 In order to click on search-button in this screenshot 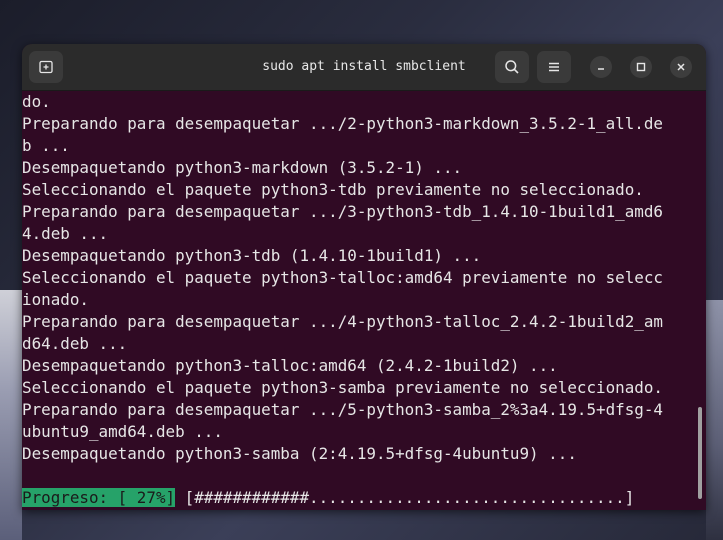, I will do `click(512, 67)`.